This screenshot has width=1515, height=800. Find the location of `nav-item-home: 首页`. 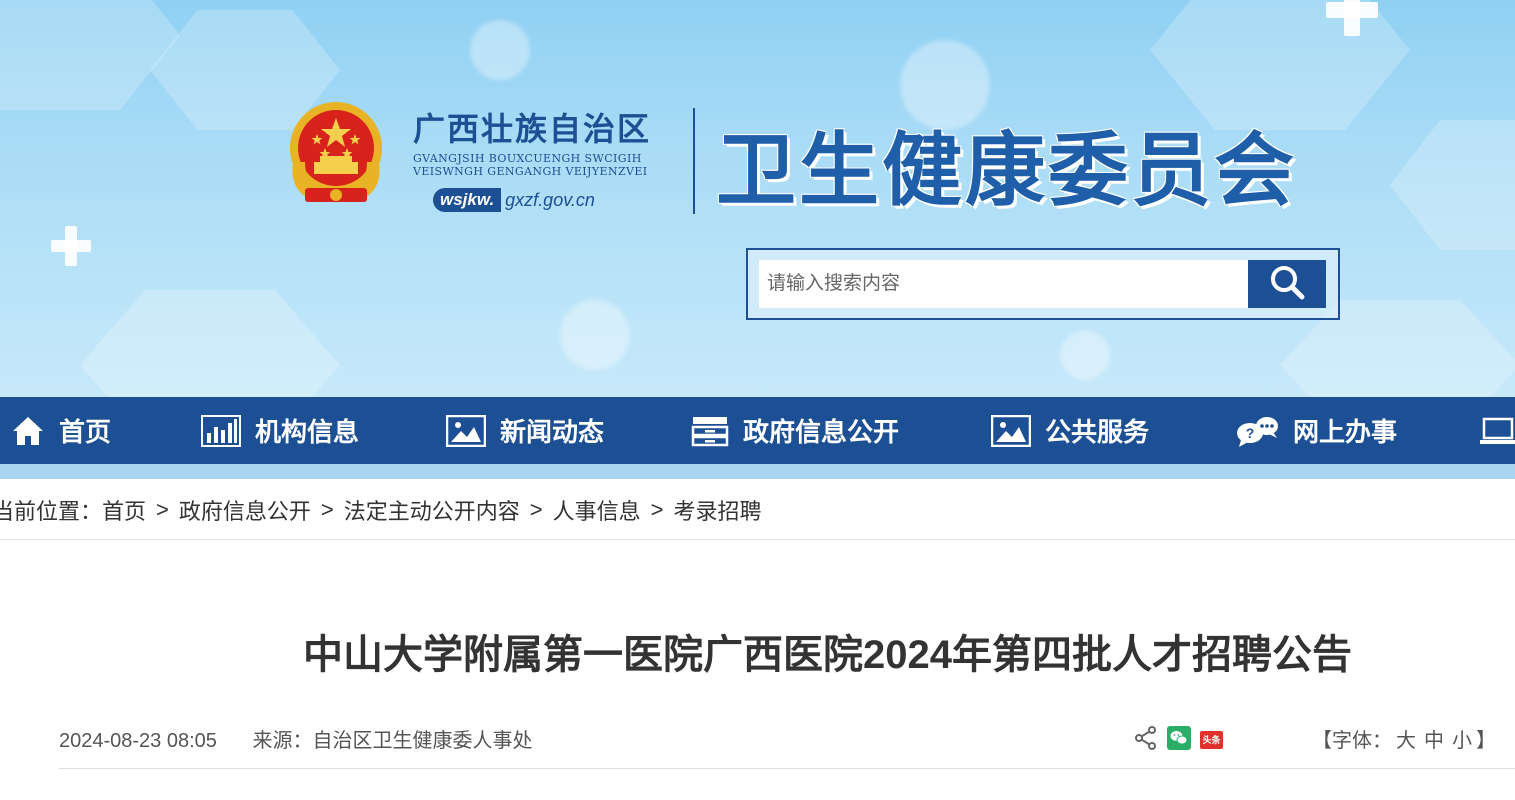

nav-item-home: 首页 is located at coordinates (61, 430).